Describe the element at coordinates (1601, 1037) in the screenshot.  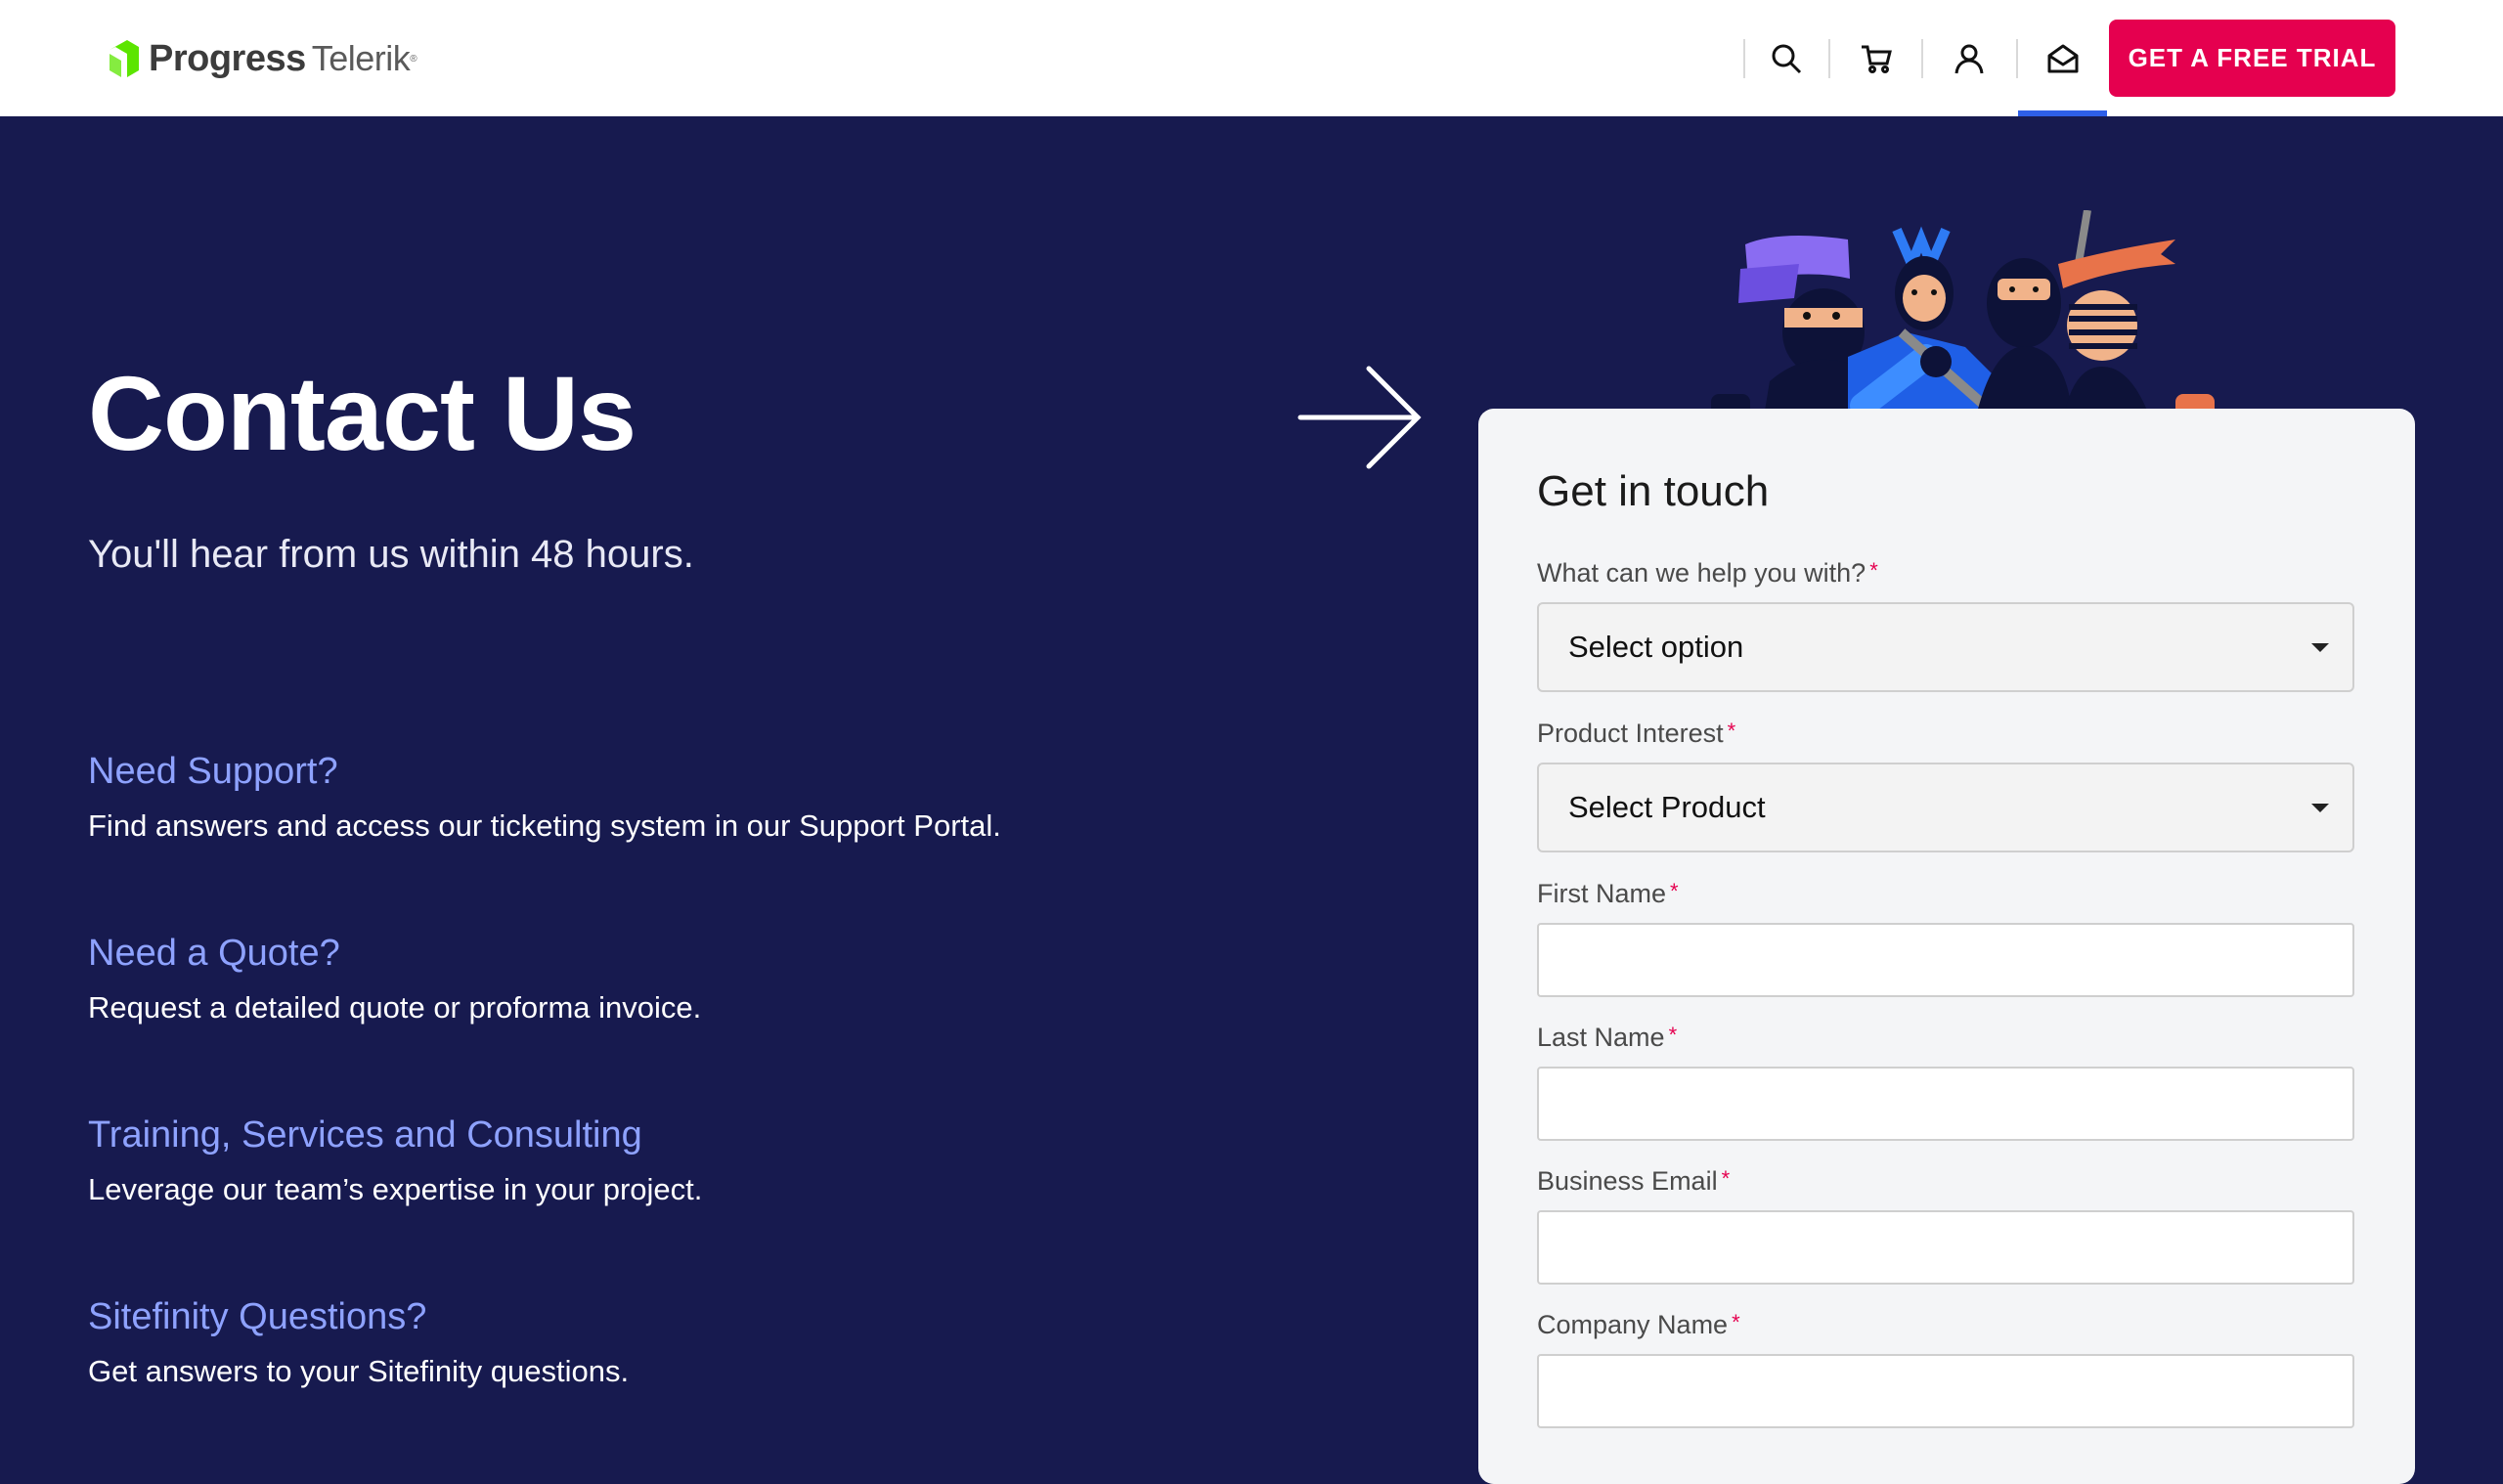
I see `label-text: Last Name` at that location.